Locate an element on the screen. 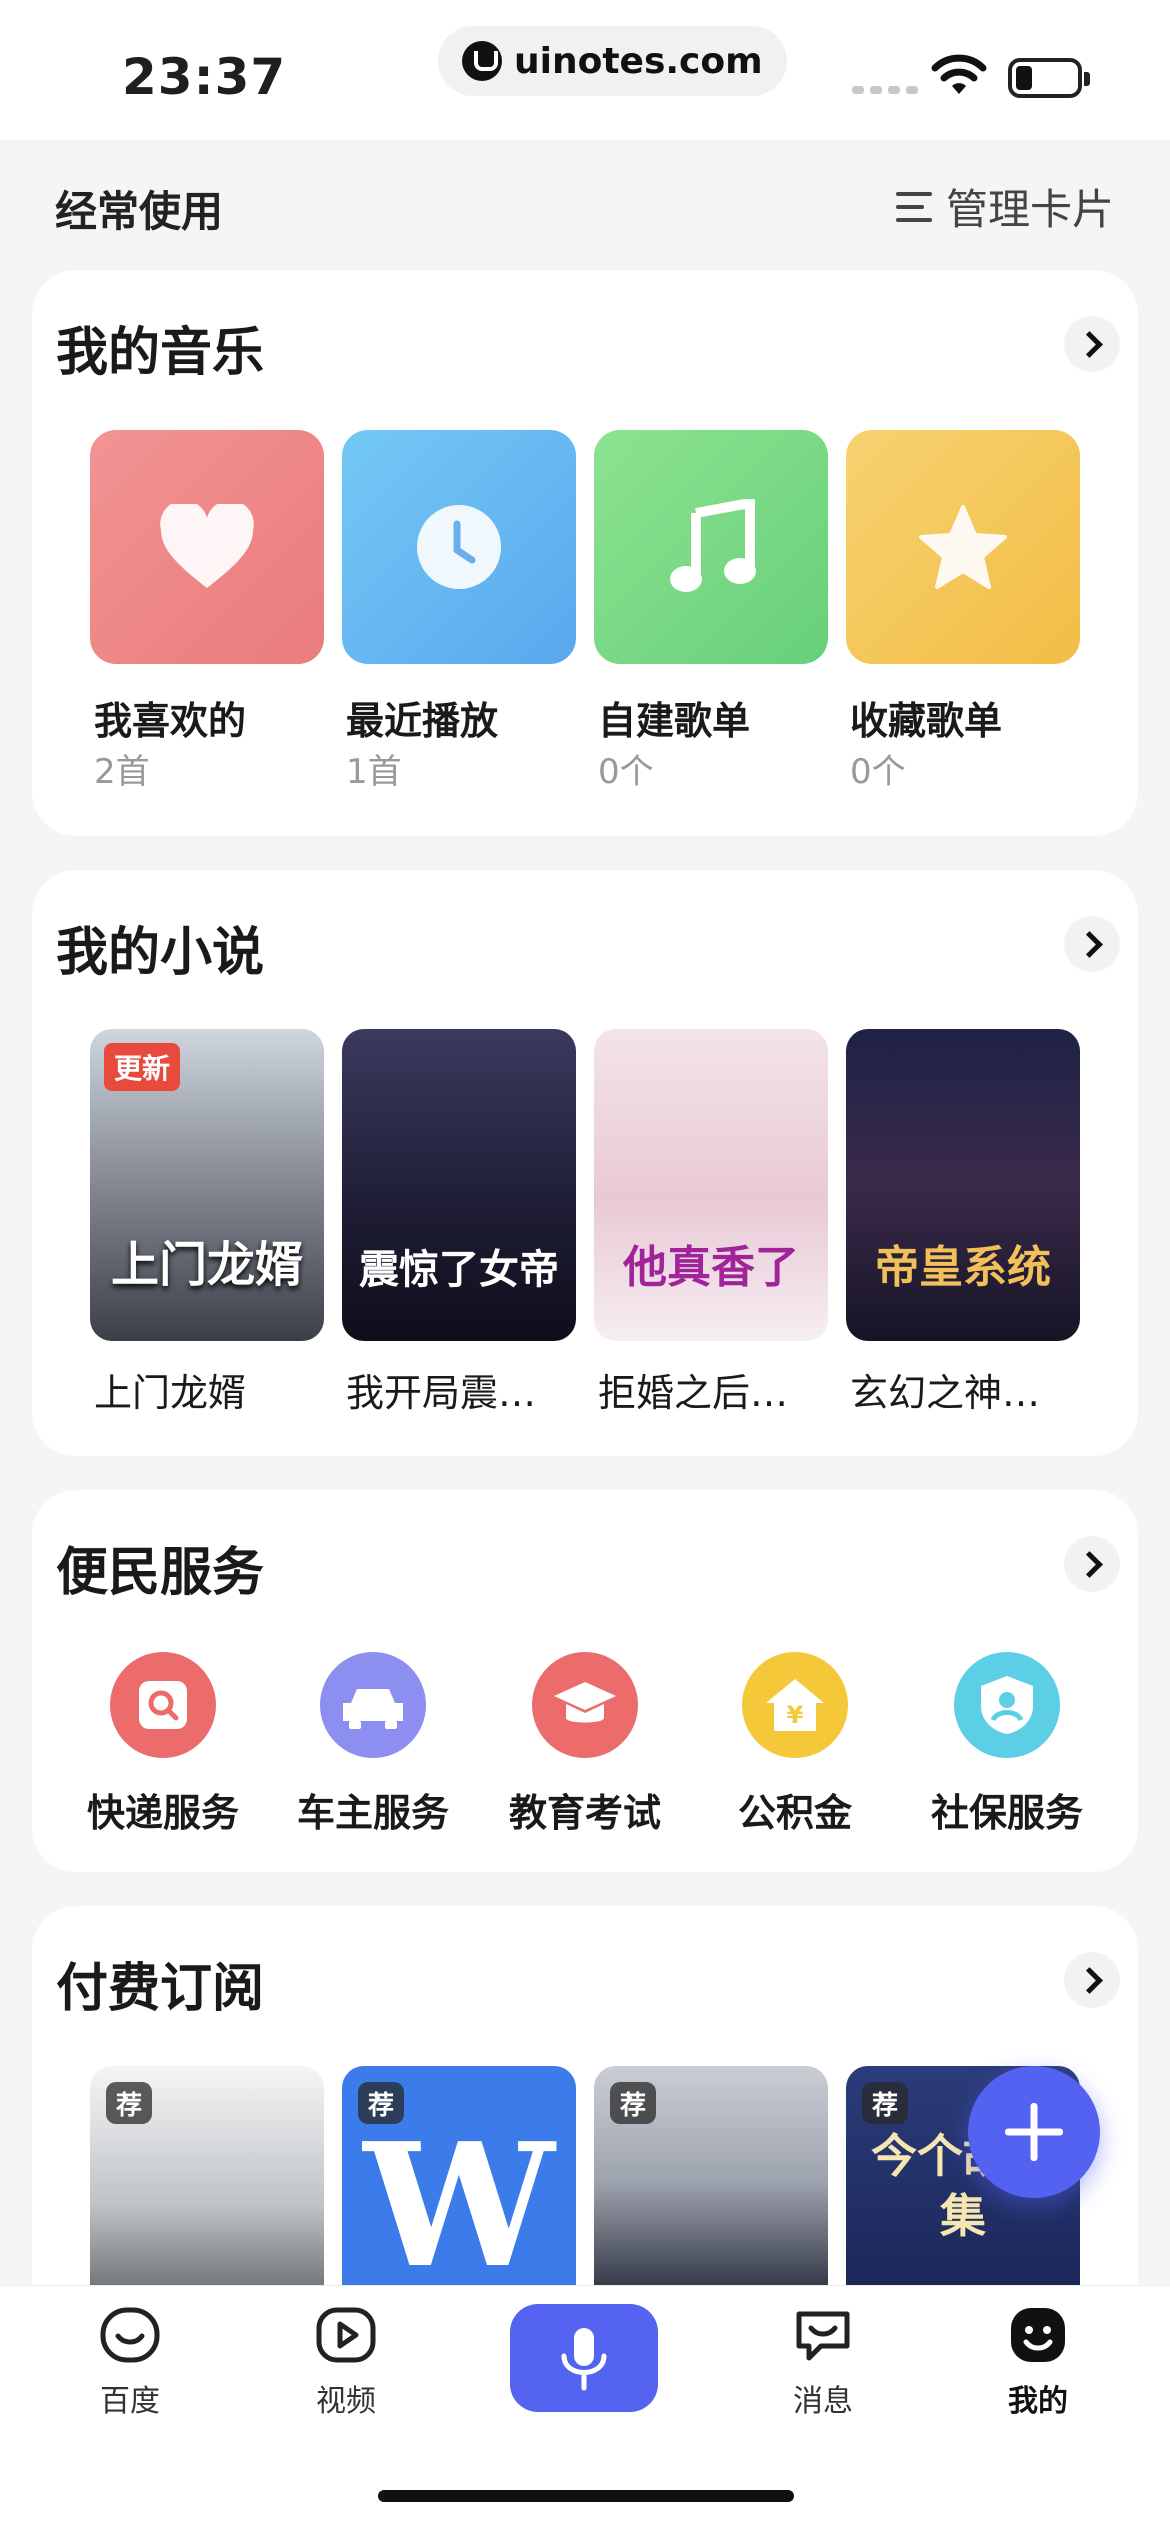 This screenshot has height=2532, width=1170. add-fab-button is located at coordinates (1034, 2132).